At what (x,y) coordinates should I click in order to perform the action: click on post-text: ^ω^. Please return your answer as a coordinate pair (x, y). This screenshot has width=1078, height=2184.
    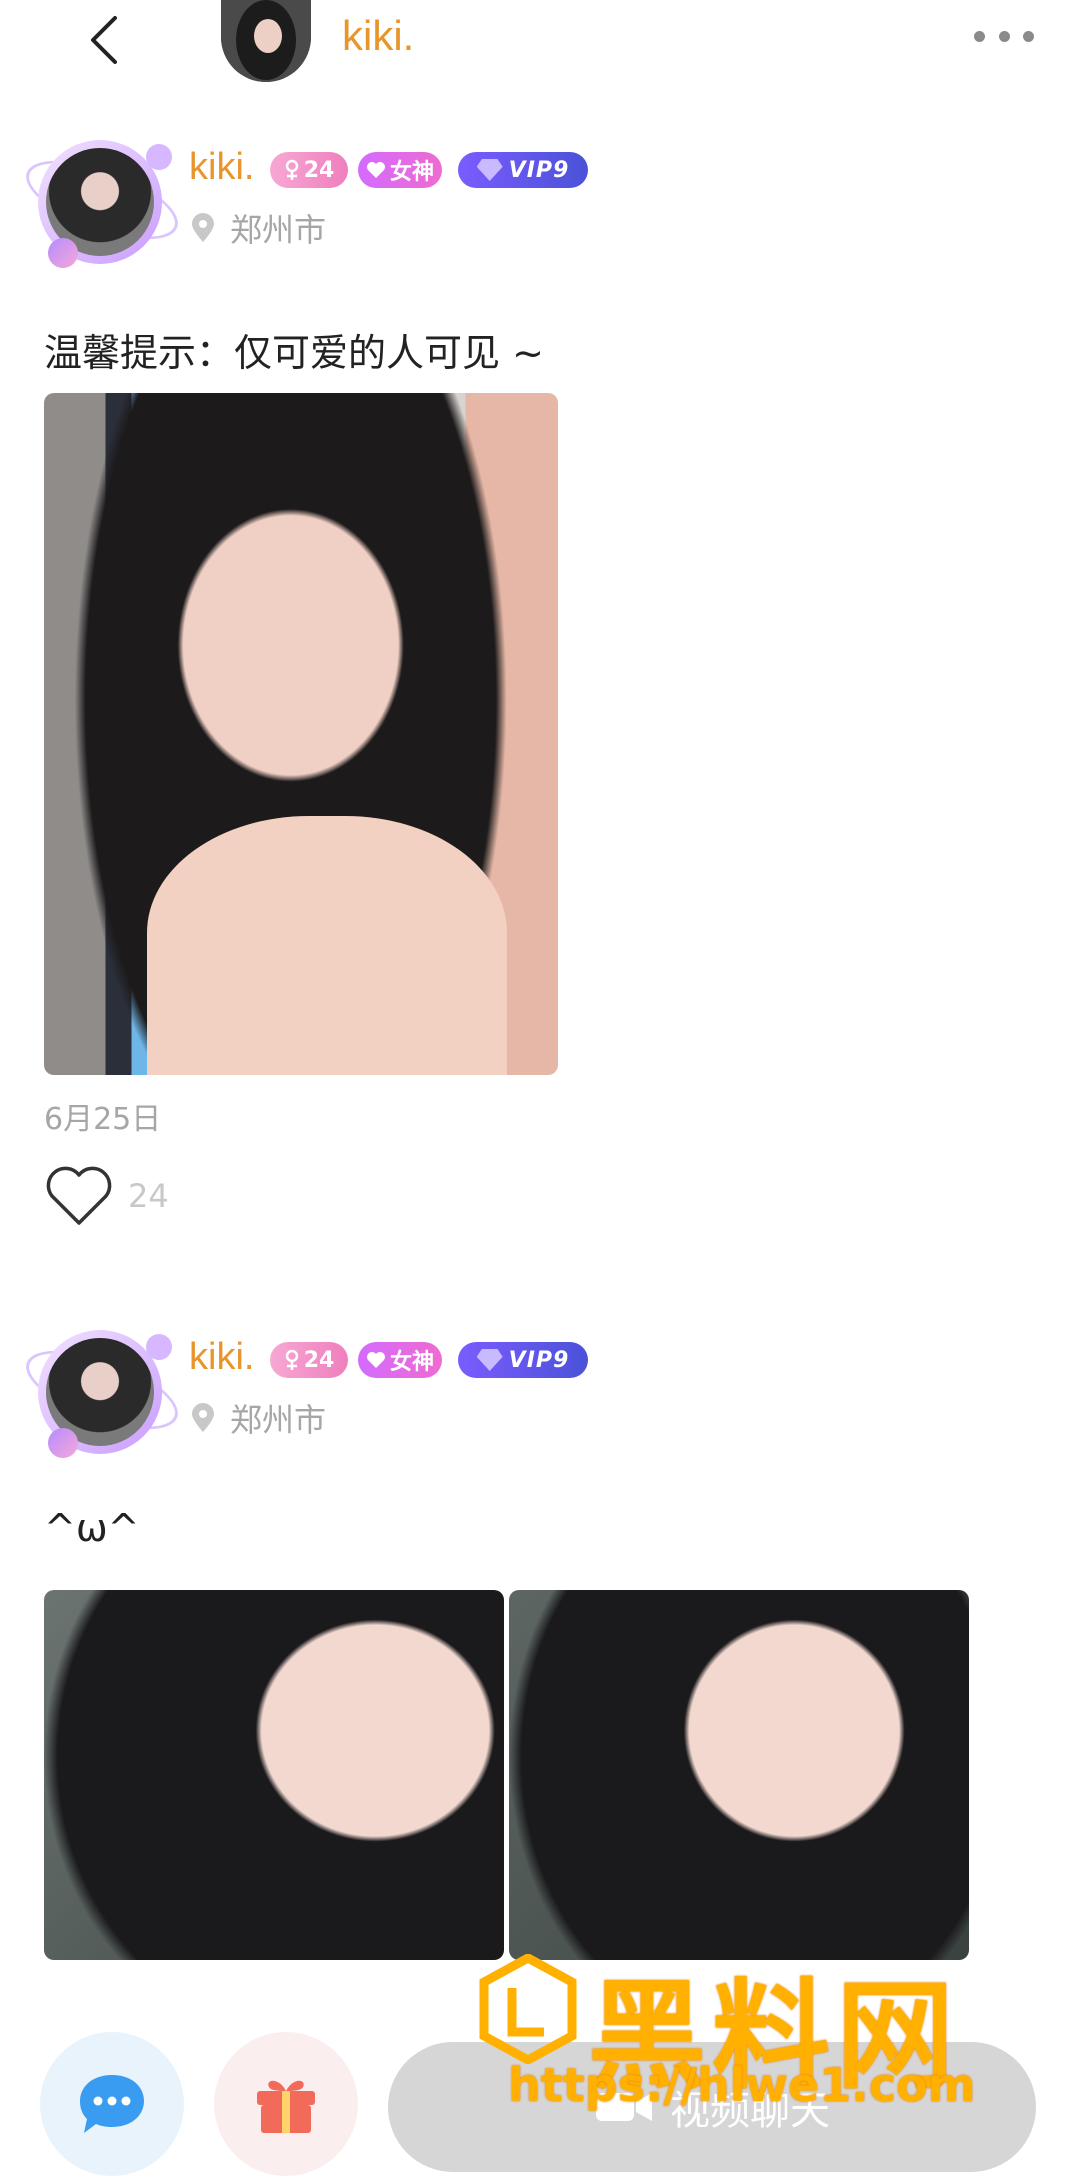
    Looking at the image, I should click on (92, 1528).